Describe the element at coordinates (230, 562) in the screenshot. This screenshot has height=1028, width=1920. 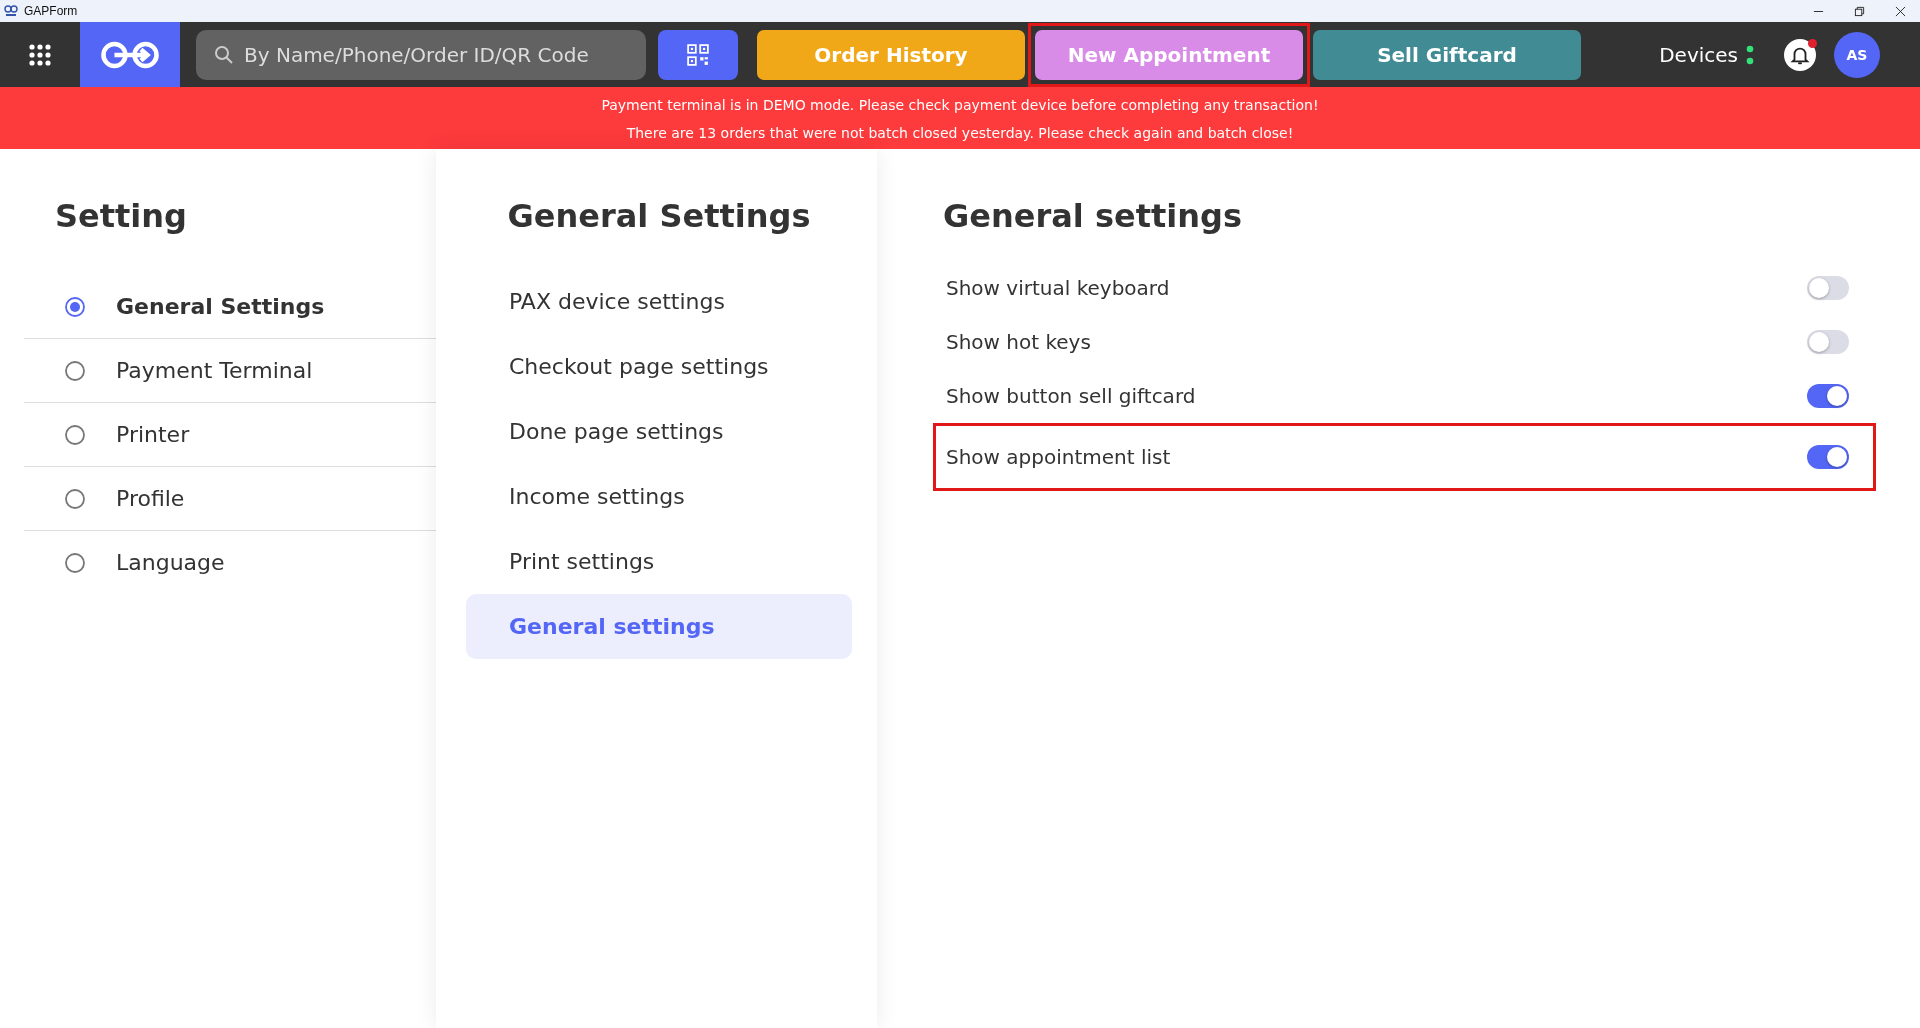
I see `sidebar-item: Language` at that location.